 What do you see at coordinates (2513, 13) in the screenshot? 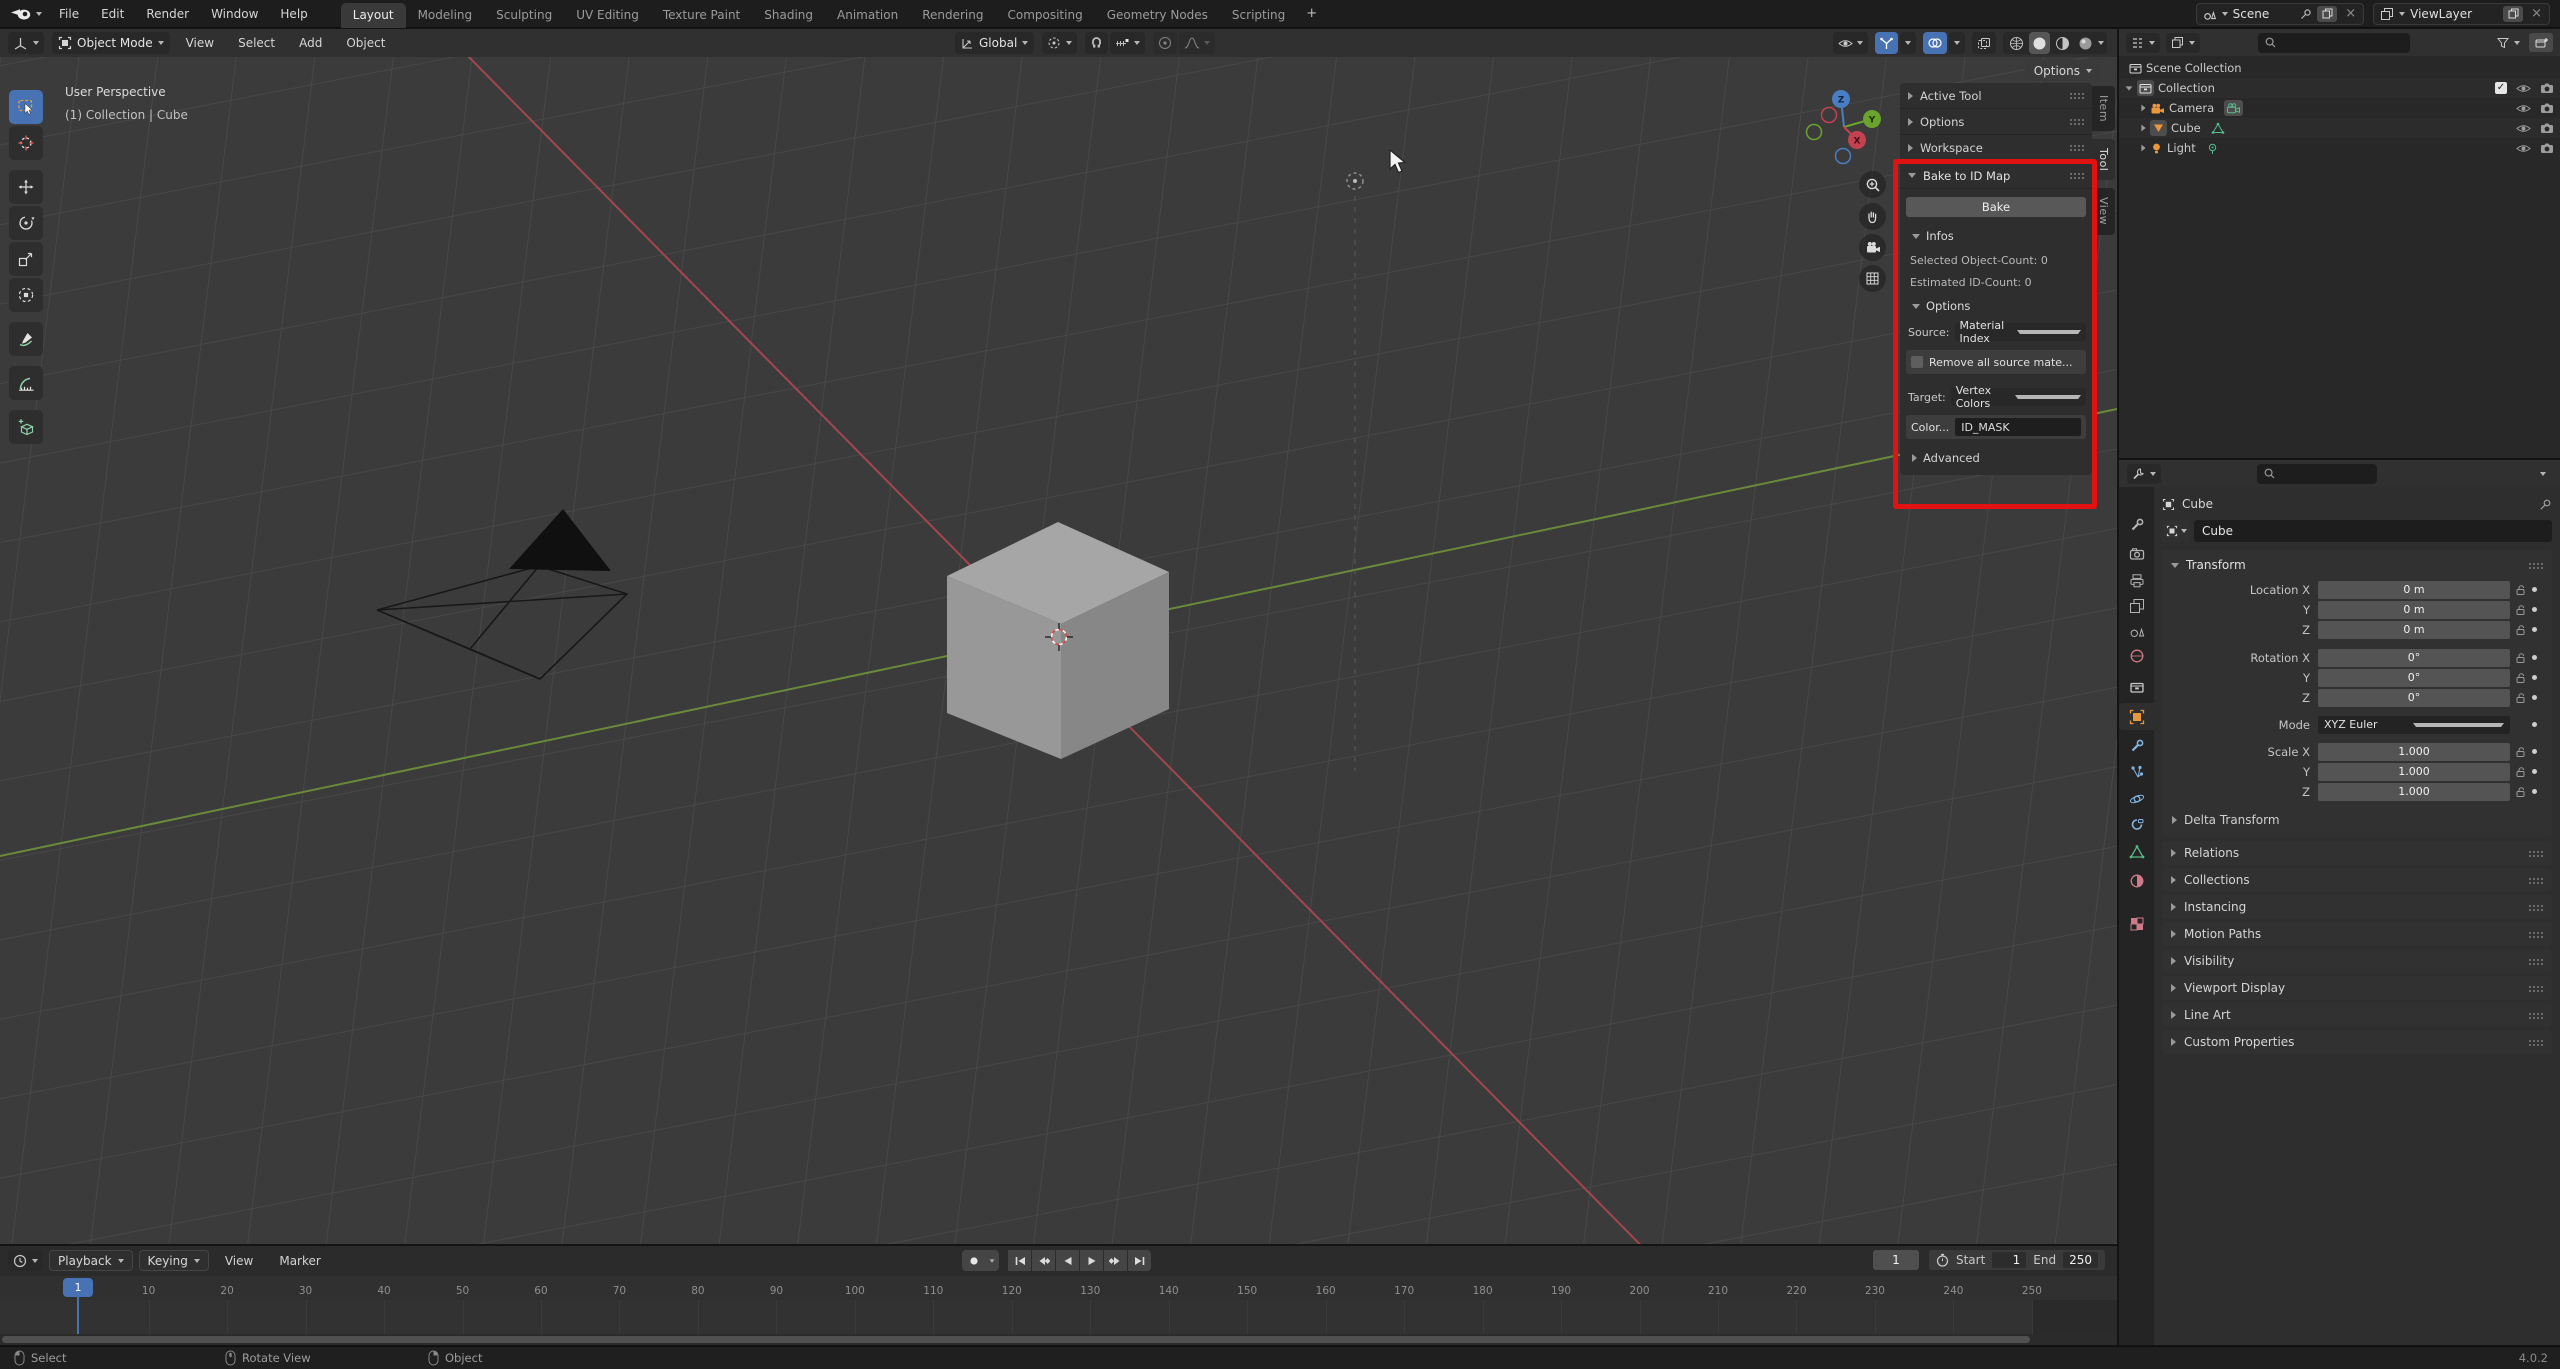
I see `copy-view-layer-button` at bounding box center [2513, 13].